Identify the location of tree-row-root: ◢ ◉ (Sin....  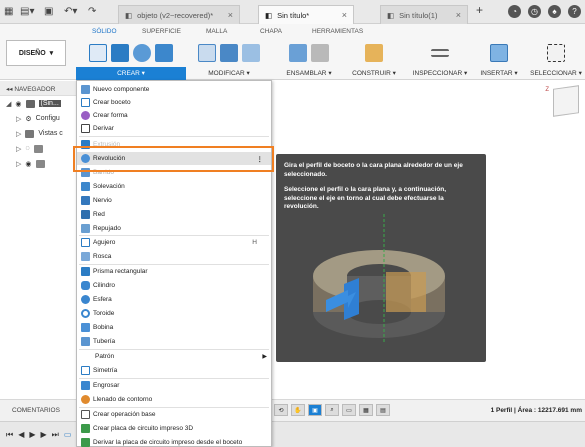
(38, 103).